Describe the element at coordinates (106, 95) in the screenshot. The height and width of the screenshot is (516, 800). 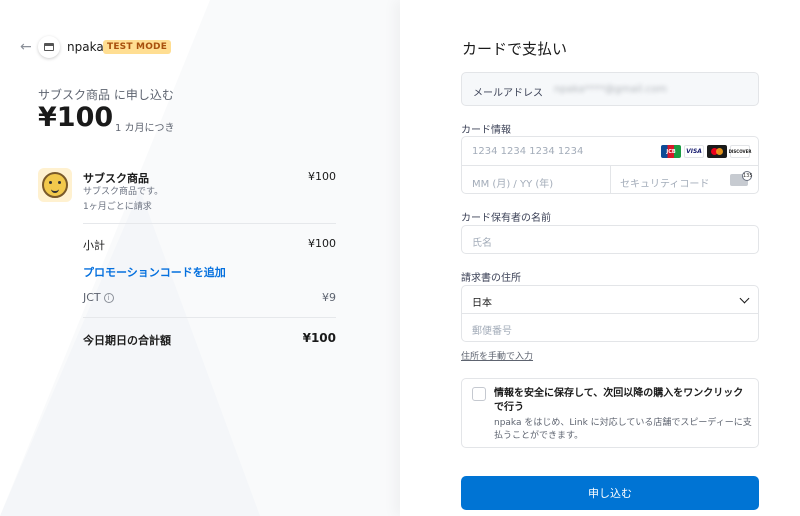
I see `summary-subtitle: サブスク商品 に申し込む` at that location.